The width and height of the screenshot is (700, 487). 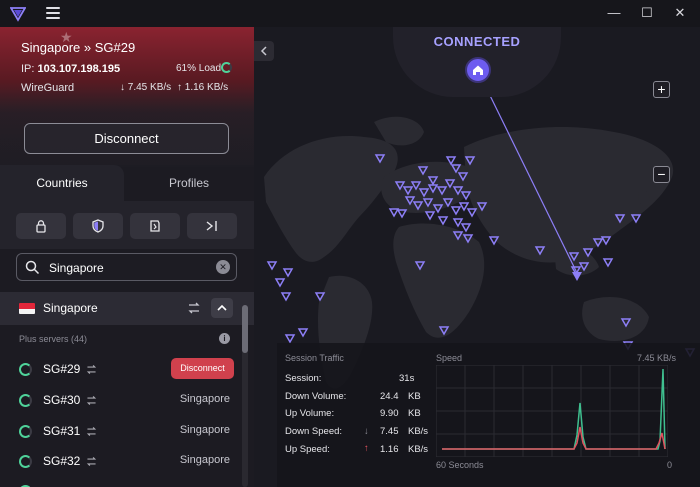 I want to click on speed-x-end: 0, so click(x=670, y=465).